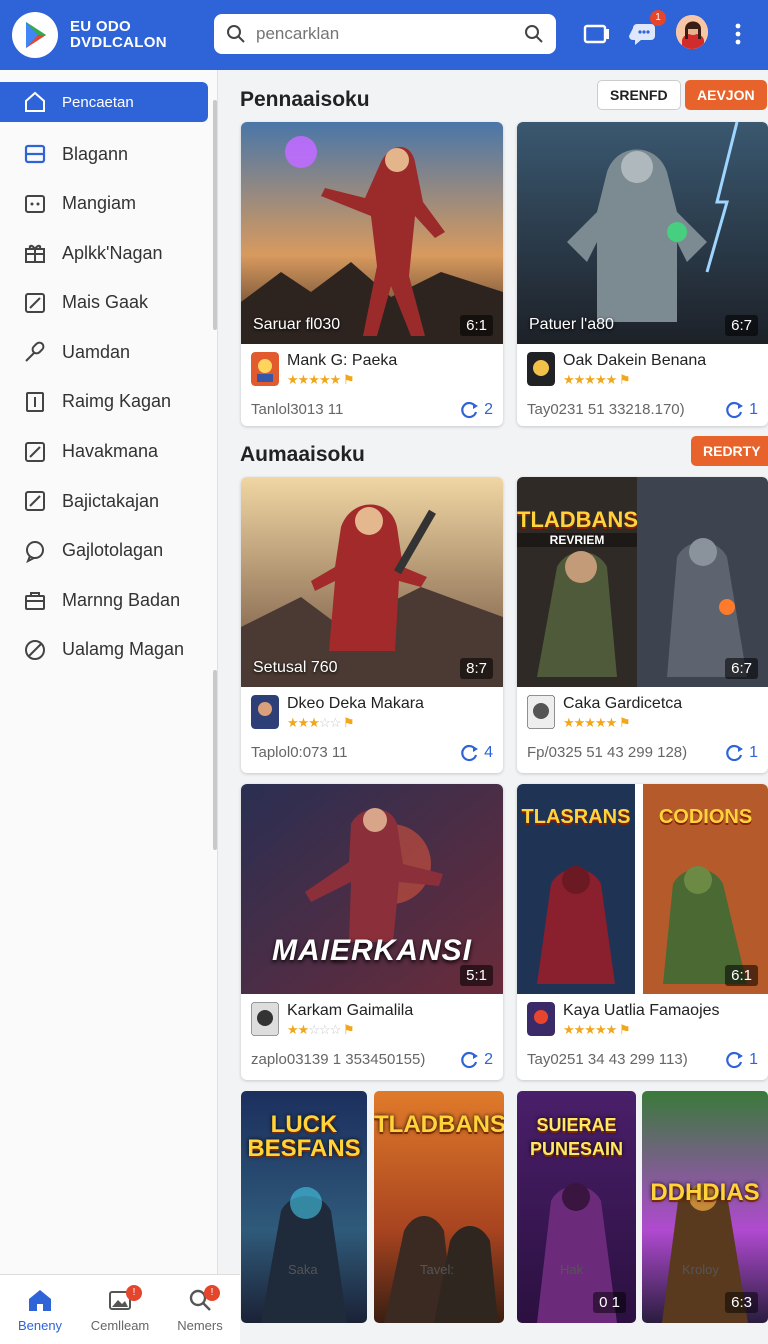  I want to click on art-title: TLASRANS, so click(576, 817).